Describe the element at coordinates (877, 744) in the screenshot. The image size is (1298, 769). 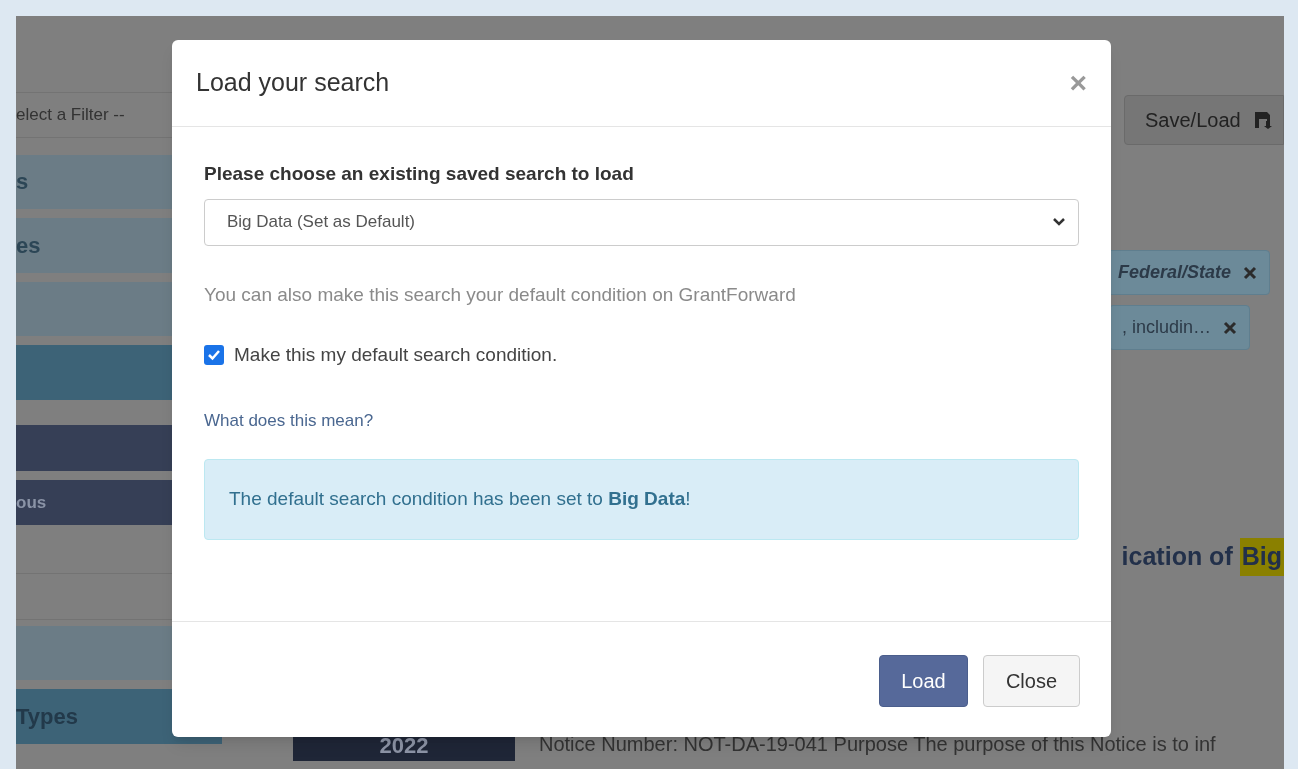
I see `result-description: Notice Number: NOT-DA-19-041 Purpose The purpose of this Notice is to inf` at that location.